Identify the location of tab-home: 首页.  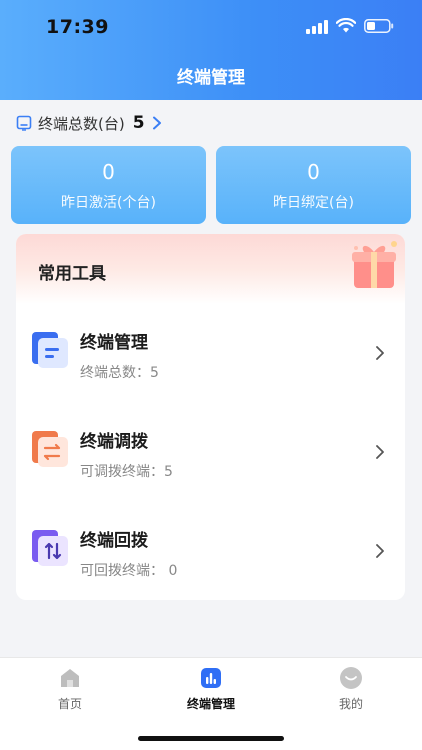
(70, 689).